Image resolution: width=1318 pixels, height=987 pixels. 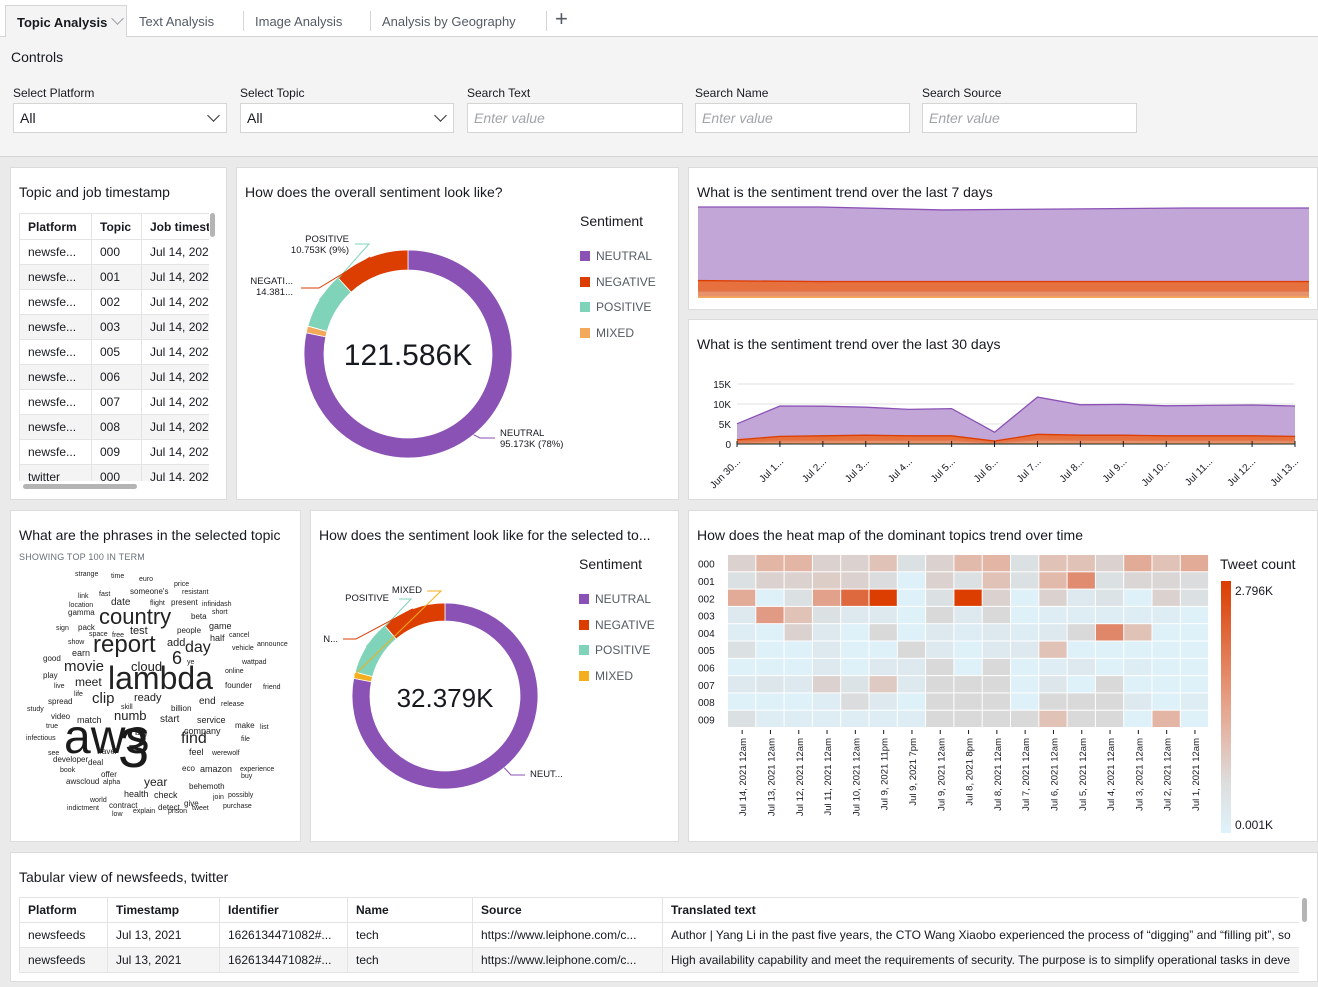 What do you see at coordinates (103, 698) in the screenshot?
I see `word-cloud-term: clip` at bounding box center [103, 698].